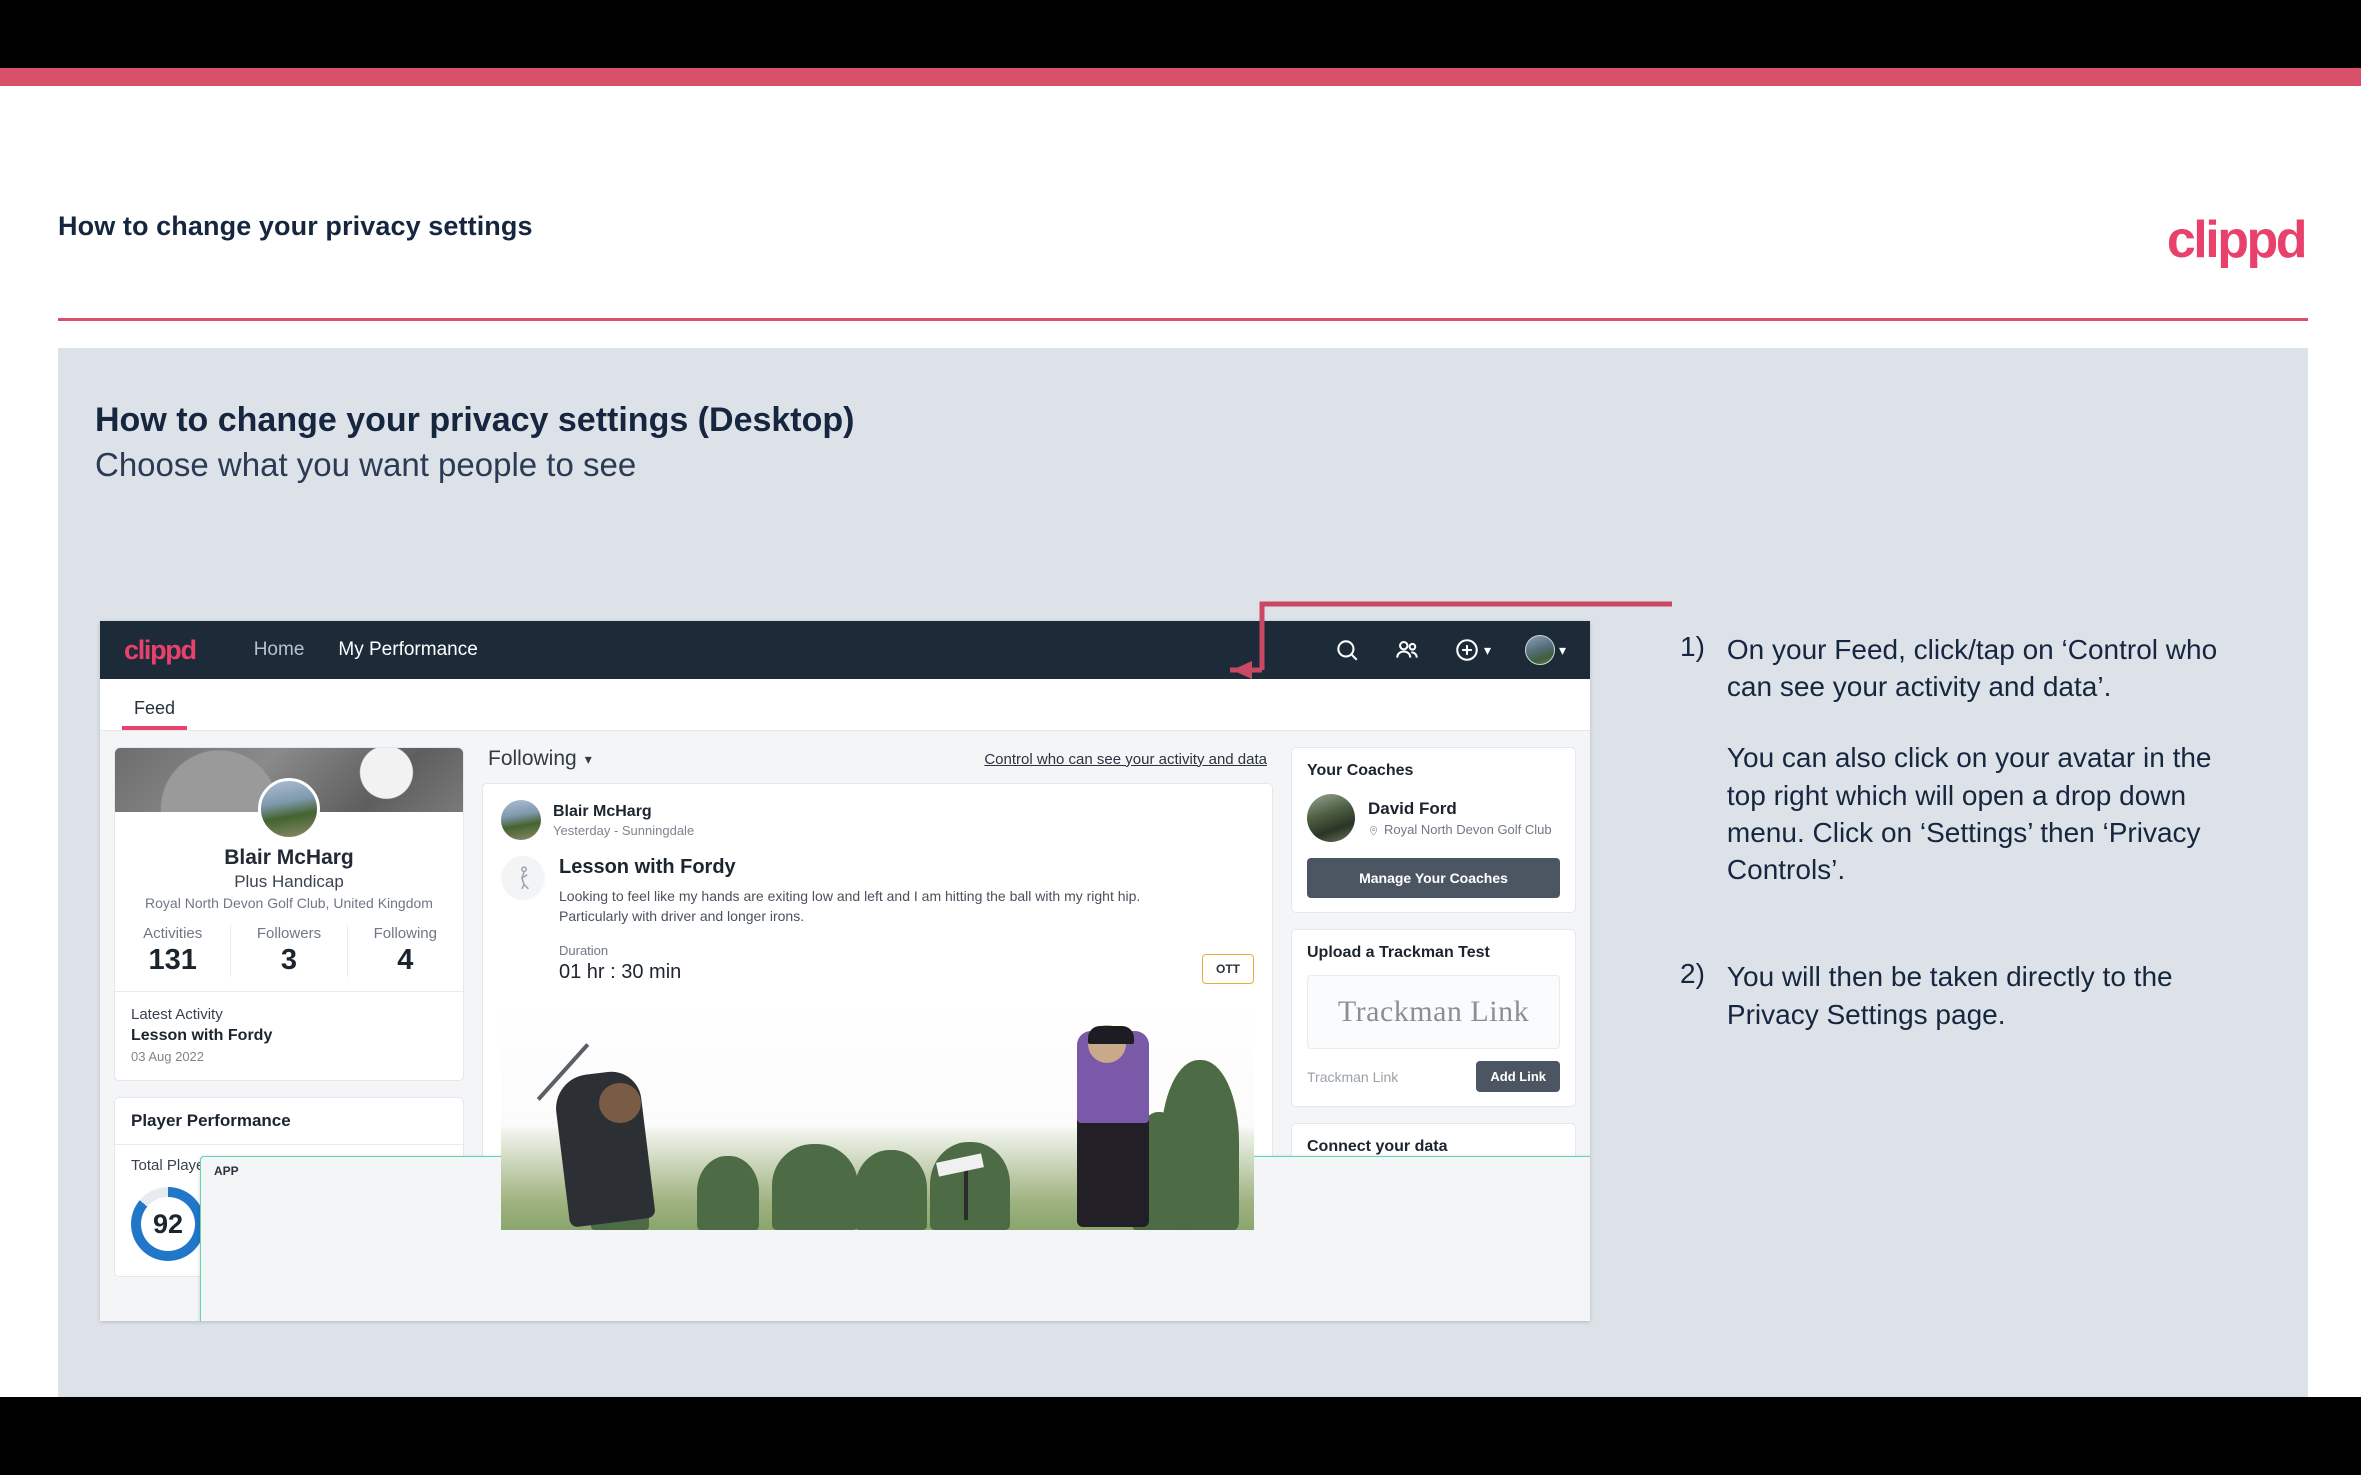 Image resolution: width=2361 pixels, height=1475 pixels. I want to click on stat-activities: Activities 131, so click(173, 951).